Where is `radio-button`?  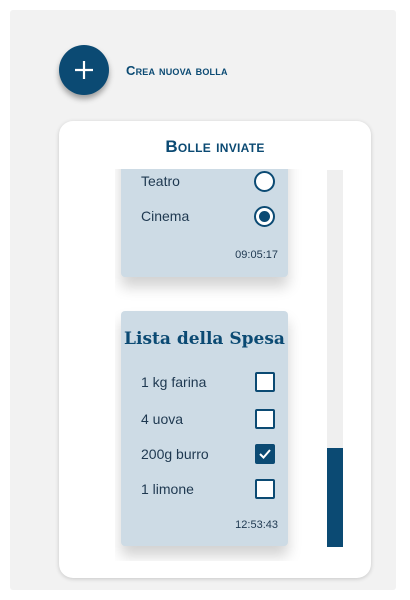
radio-button is located at coordinates (264, 181).